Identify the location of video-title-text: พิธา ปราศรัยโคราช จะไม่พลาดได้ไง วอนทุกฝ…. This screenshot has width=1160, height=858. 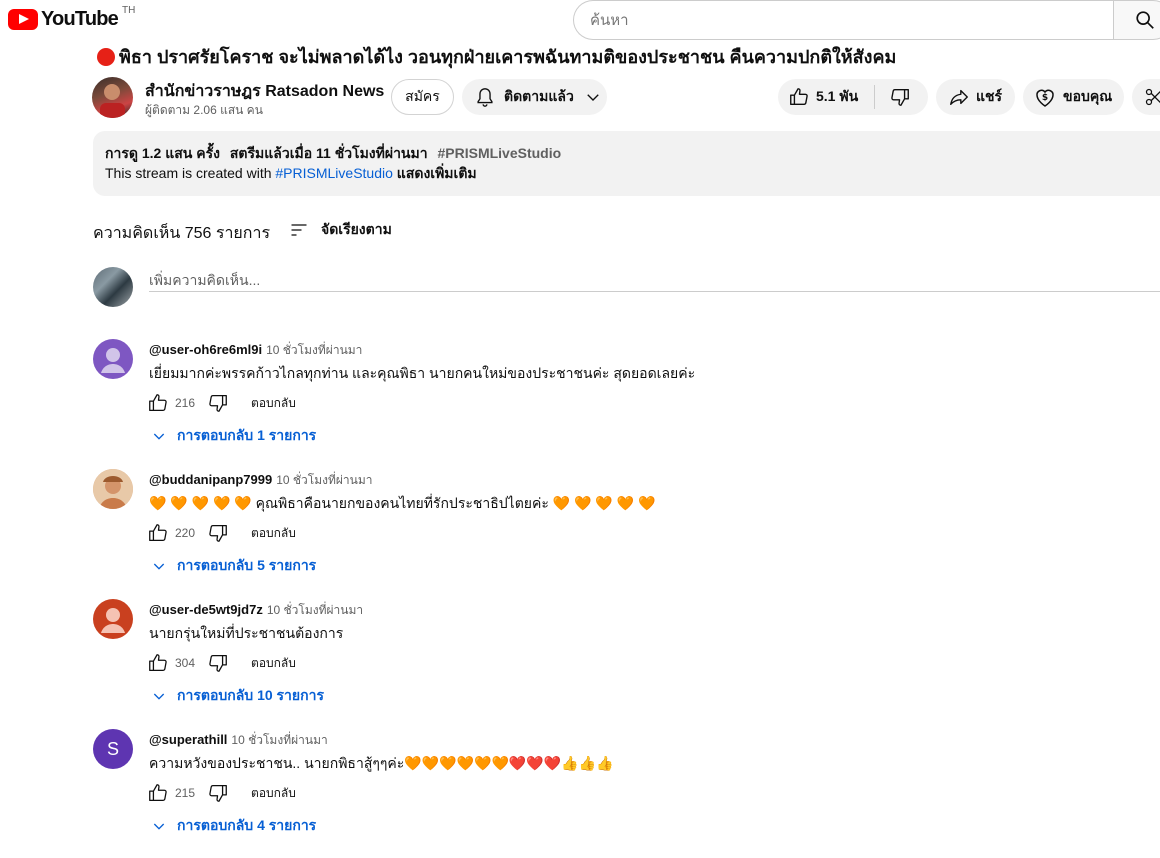
(508, 57).